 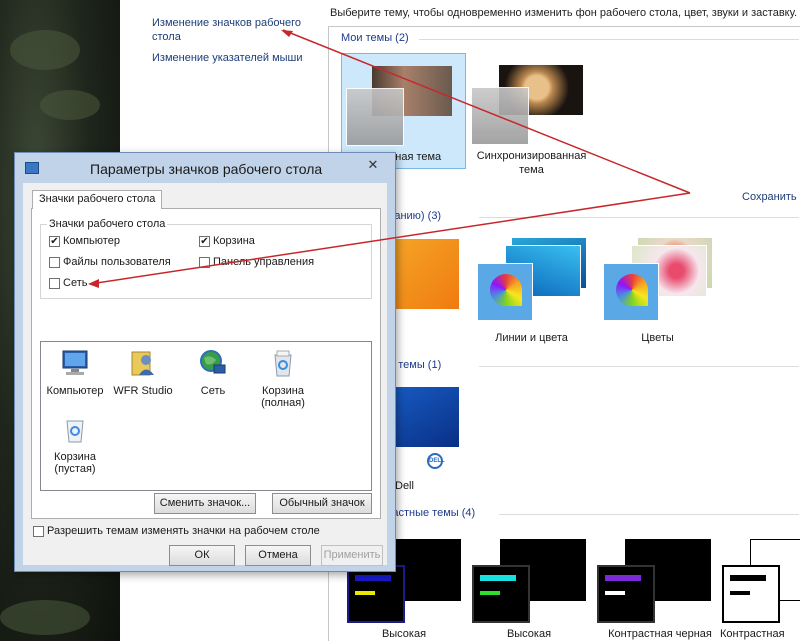 I want to click on theme-contrast-white: Контрастная, so click(x=760, y=590).